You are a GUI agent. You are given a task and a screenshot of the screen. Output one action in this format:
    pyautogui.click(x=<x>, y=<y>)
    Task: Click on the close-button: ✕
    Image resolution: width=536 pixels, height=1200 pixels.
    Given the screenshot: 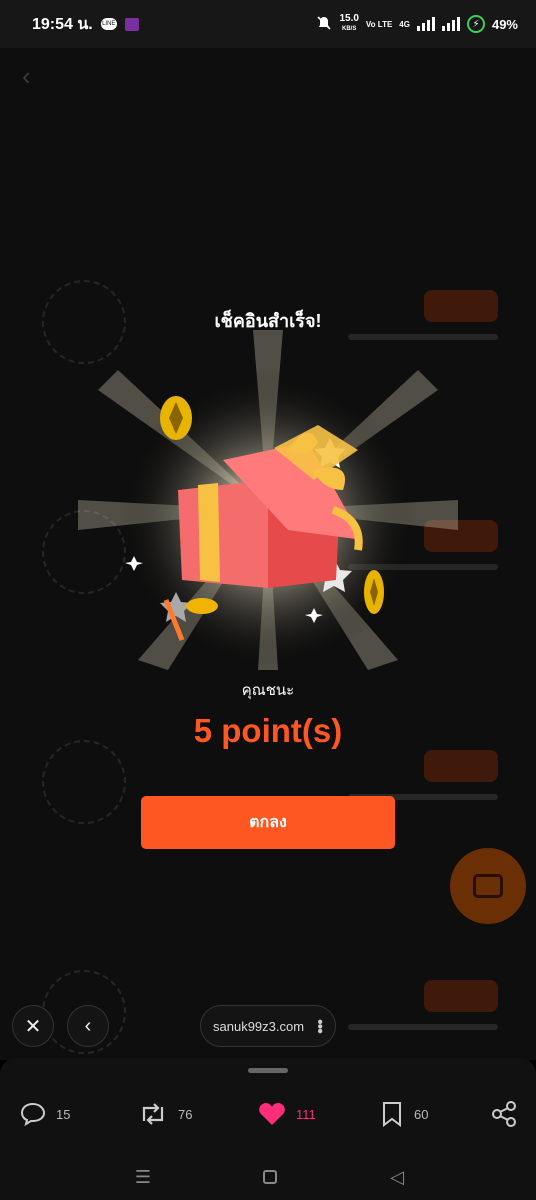 What is the action you would take?
    pyautogui.click(x=33, y=1026)
    